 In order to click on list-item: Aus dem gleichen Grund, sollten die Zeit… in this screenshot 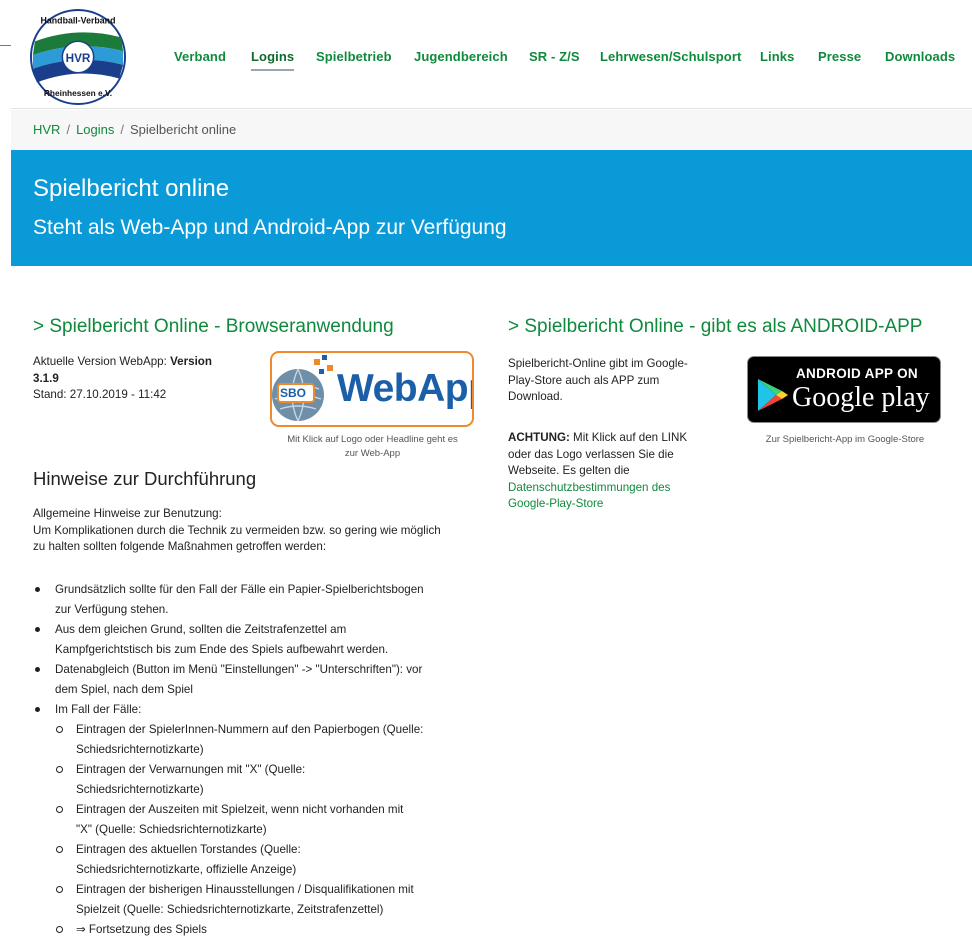, I will do `click(255, 640)`.